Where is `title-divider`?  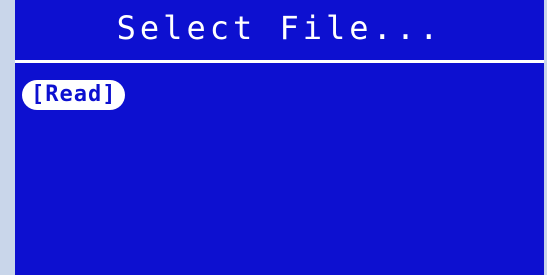 title-divider is located at coordinates (279, 61).